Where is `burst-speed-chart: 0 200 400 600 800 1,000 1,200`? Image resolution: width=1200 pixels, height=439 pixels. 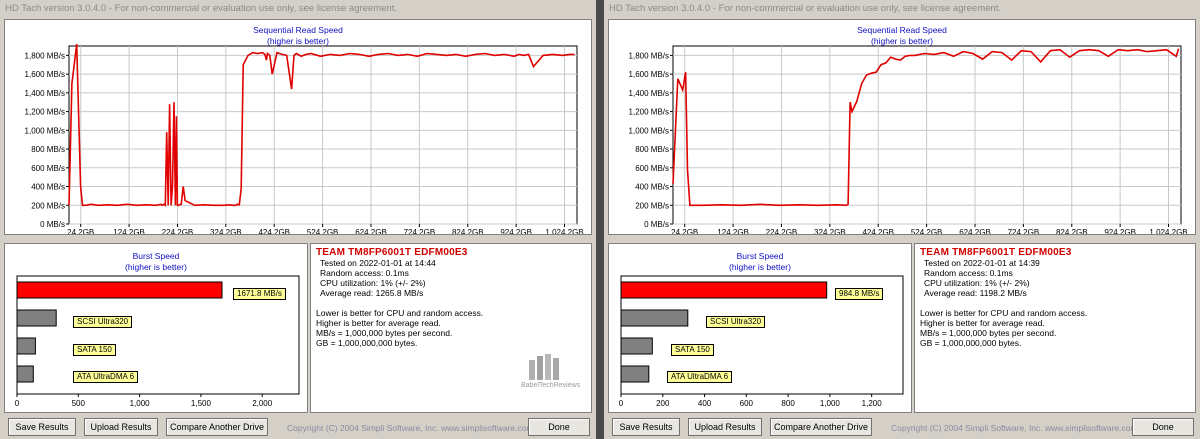 burst-speed-chart: 0 200 400 600 800 1,000 1,200 is located at coordinates (761, 341).